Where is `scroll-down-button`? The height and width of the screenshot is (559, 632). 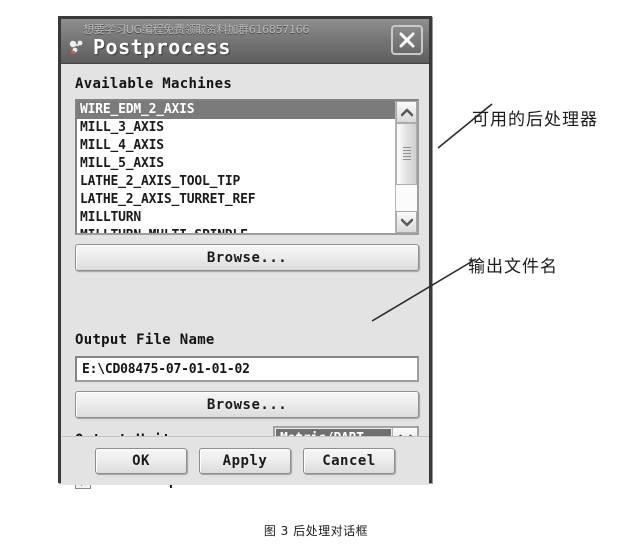 scroll-down-button is located at coordinates (406, 222).